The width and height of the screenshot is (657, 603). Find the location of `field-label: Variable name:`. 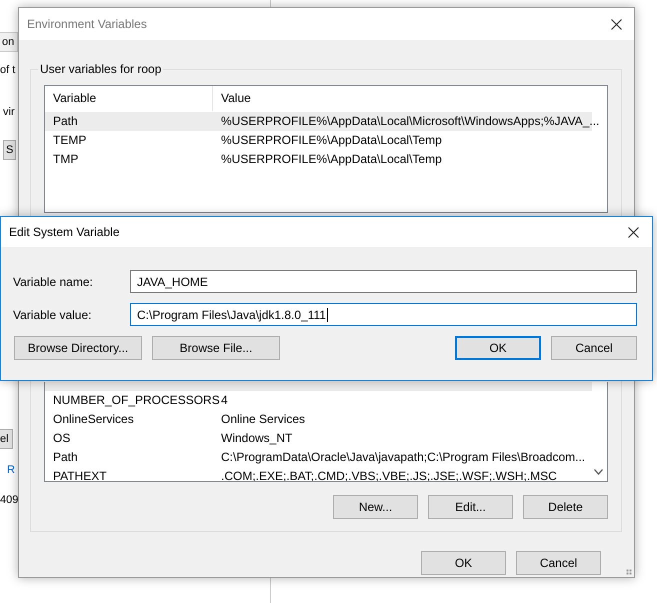

field-label: Variable name: is located at coordinates (53, 281).